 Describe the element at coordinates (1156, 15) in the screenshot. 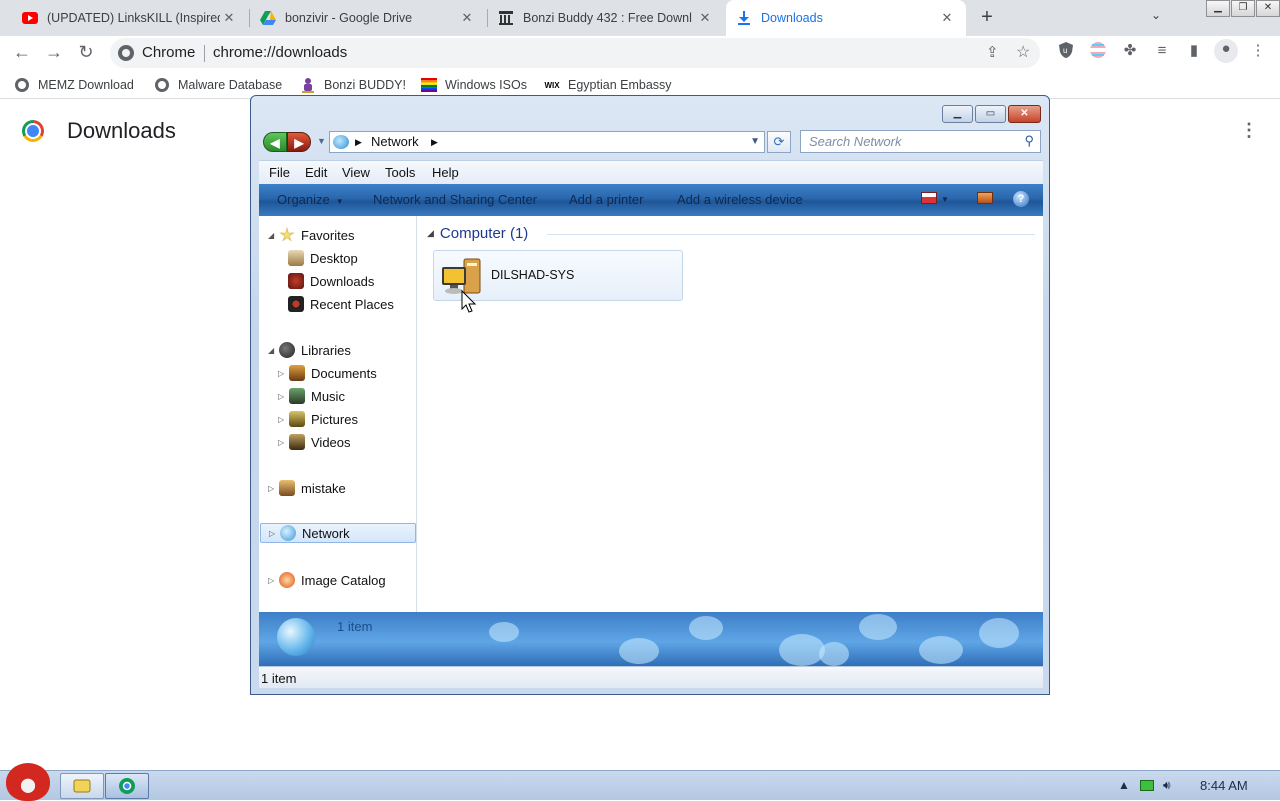

I see `tab-search-icon: ⌄` at that location.